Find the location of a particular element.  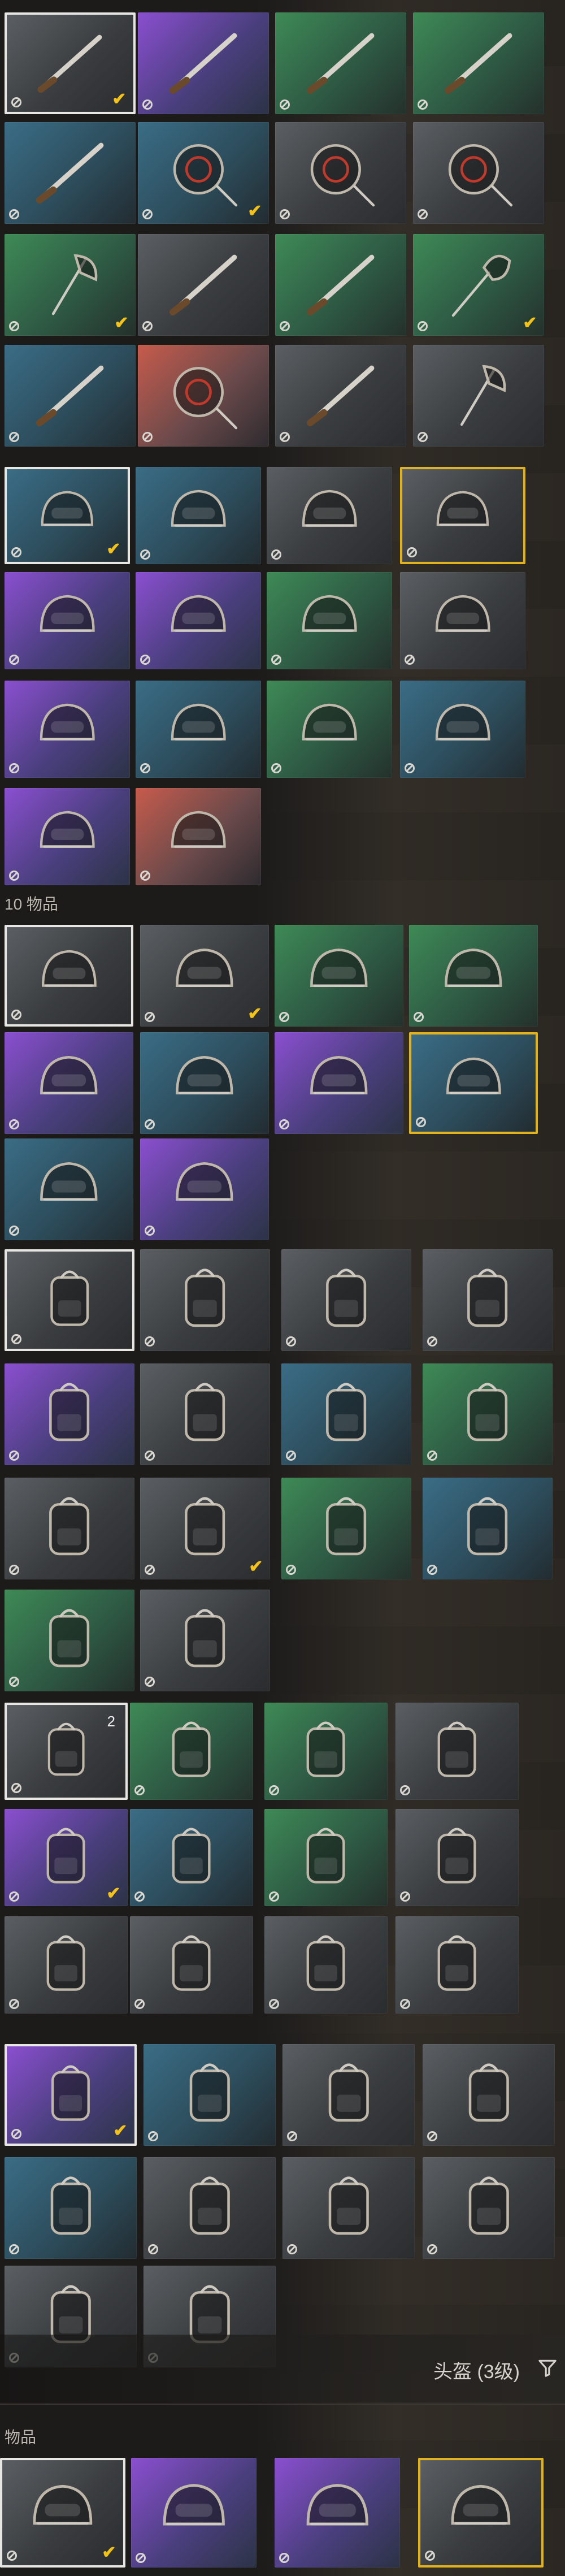

melee-item-6: ✔ is located at coordinates (203, 173).